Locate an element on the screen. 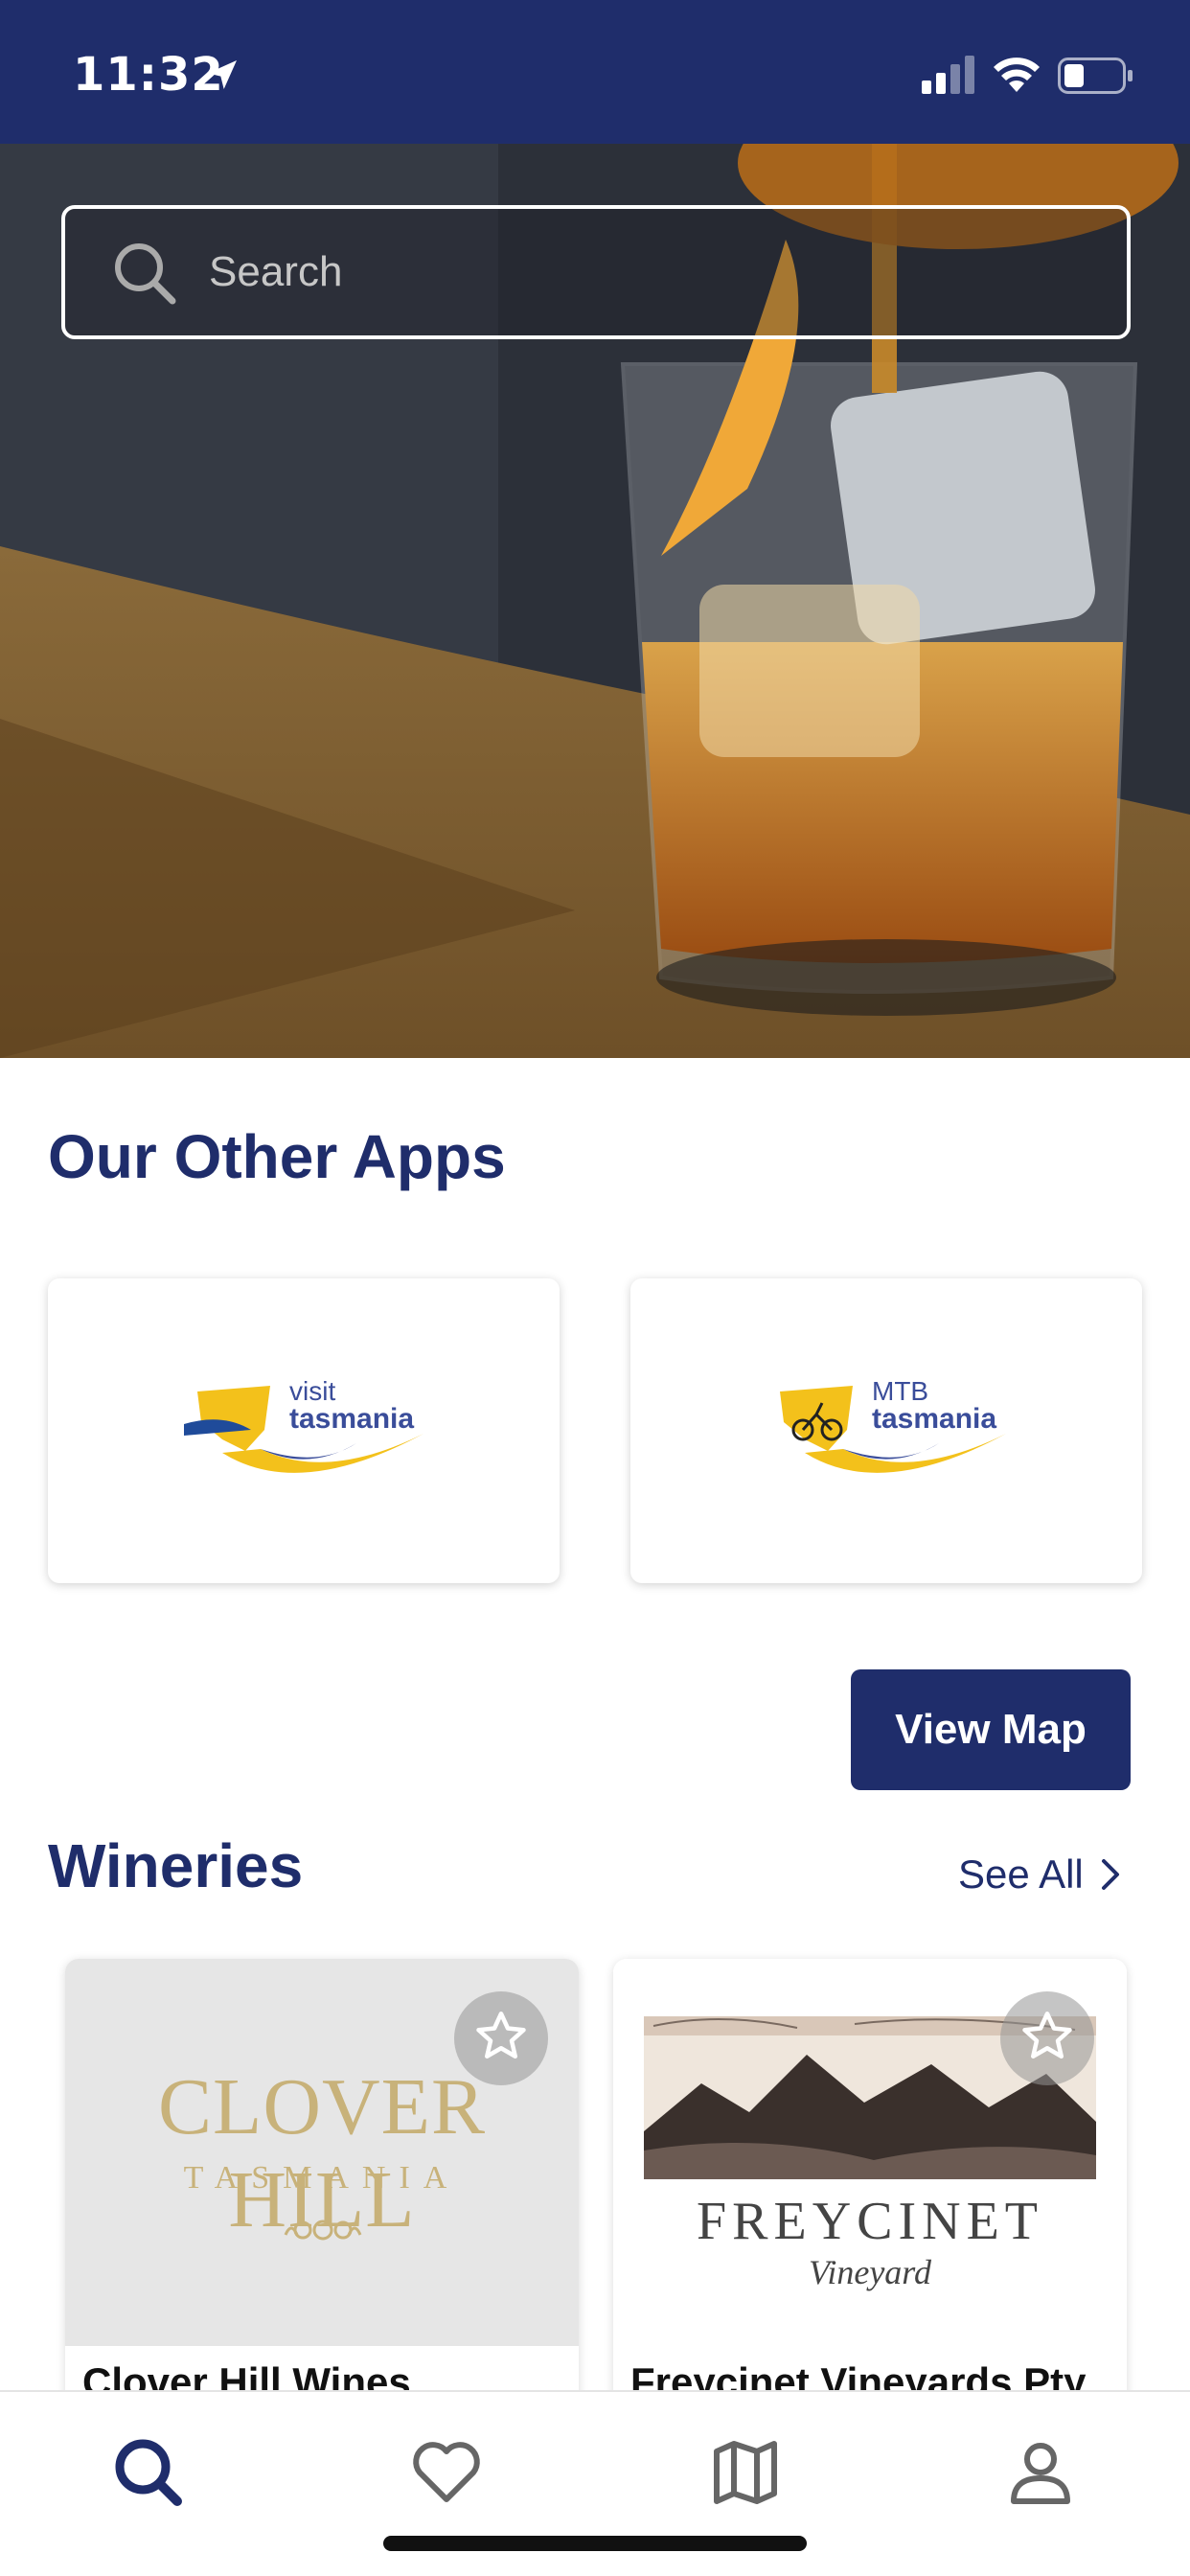  tab-favorites is located at coordinates (447, 2472).